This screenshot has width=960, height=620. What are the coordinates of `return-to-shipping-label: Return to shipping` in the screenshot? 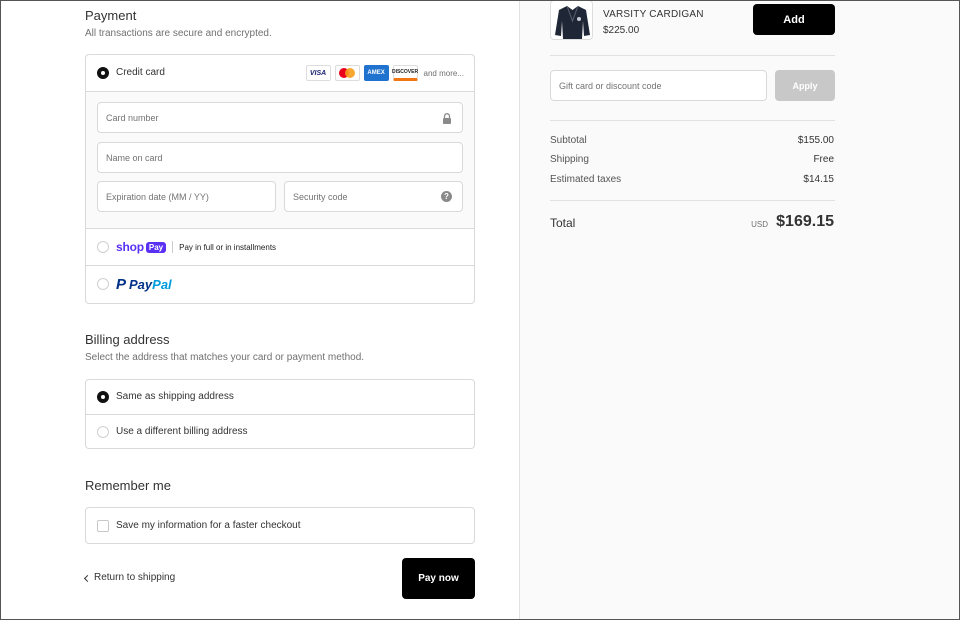 It's located at (135, 577).